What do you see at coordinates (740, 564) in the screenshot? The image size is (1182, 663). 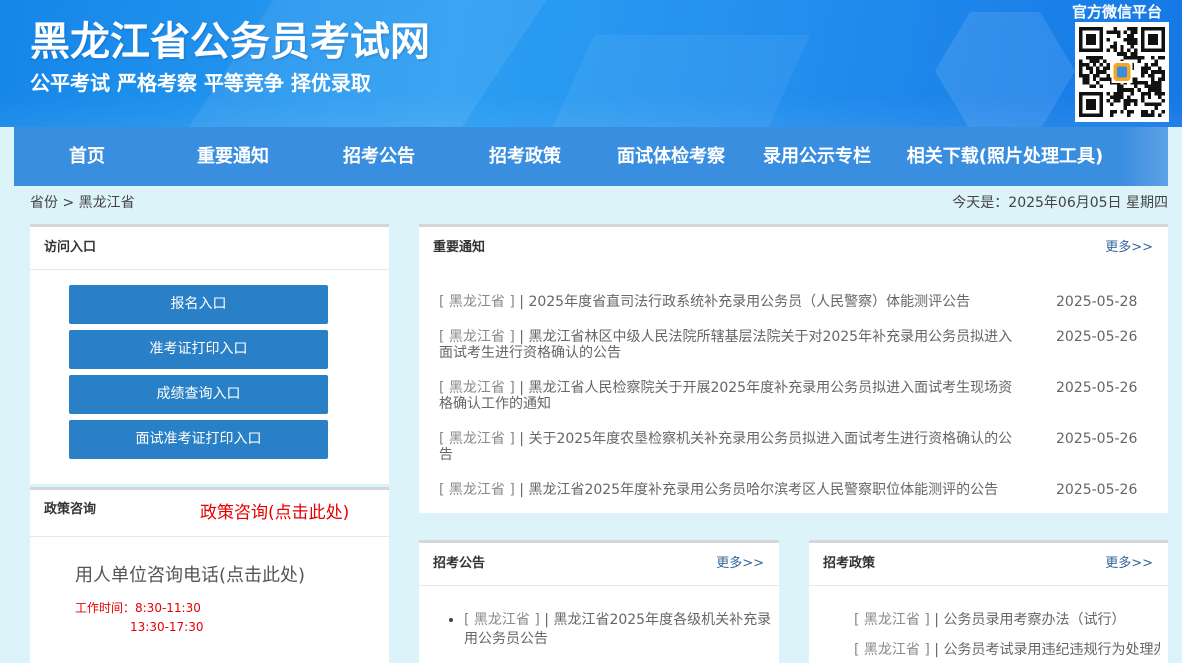 I see `announcements-more-link: 更多>>` at bounding box center [740, 564].